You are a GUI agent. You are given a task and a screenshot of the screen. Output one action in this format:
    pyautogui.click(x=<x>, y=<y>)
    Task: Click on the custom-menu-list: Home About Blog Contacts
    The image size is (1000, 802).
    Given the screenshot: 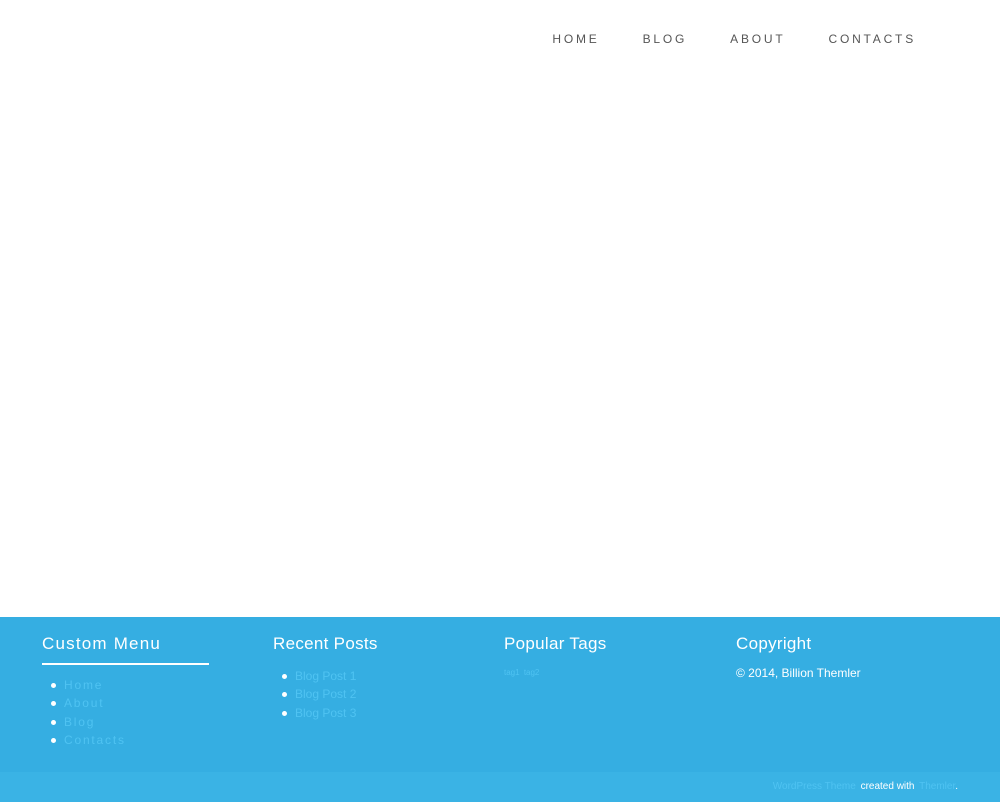 What is the action you would take?
    pyautogui.click(x=147, y=712)
    